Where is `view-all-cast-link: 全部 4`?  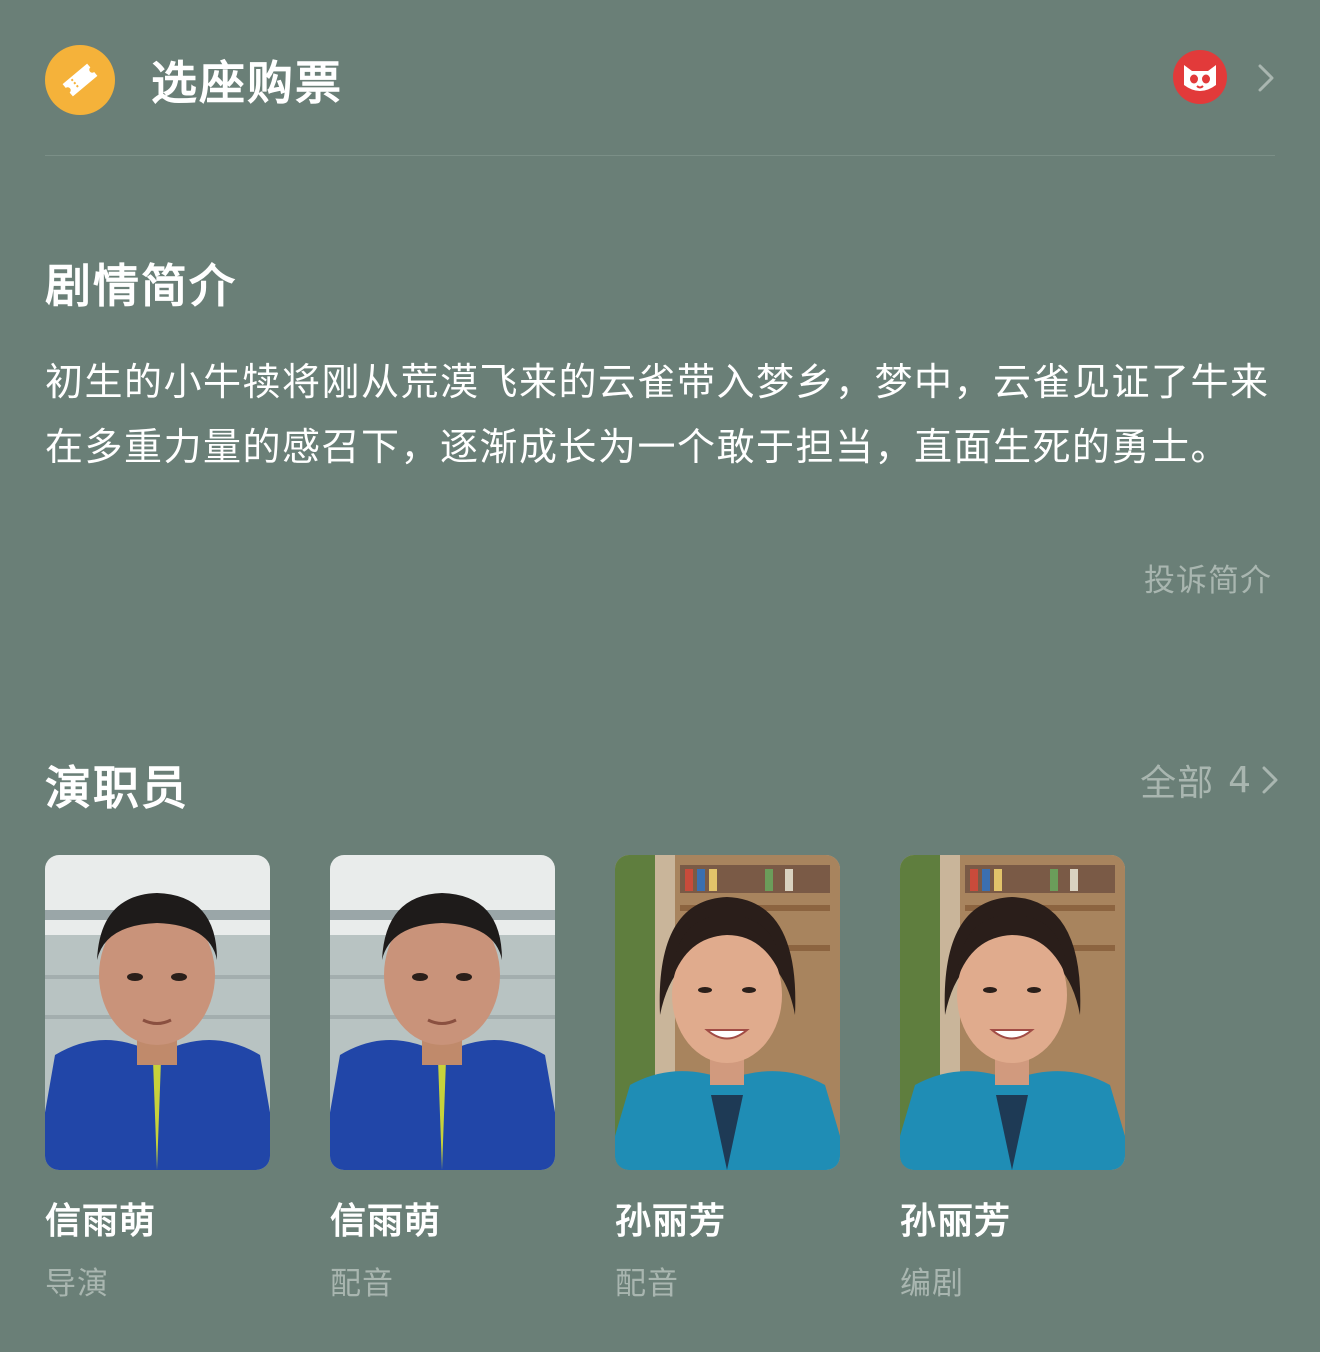 view-all-cast-link: 全部 4 is located at coordinates (1210, 780).